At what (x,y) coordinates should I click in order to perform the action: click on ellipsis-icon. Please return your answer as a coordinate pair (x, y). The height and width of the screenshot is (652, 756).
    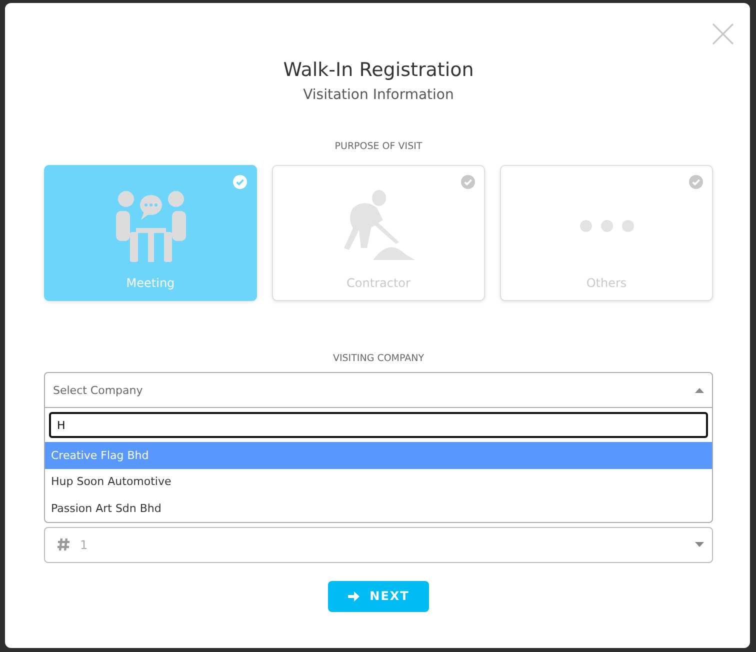
    Looking at the image, I should click on (606, 226).